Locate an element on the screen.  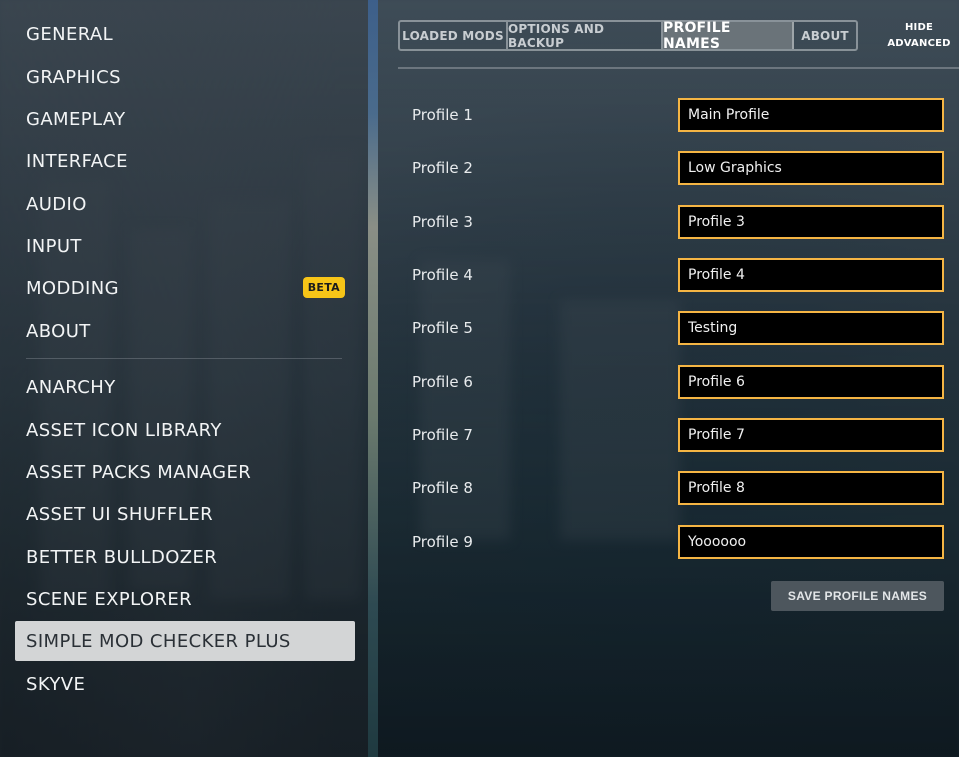
sidebar-item-general: GENERAL is located at coordinates (185, 34).